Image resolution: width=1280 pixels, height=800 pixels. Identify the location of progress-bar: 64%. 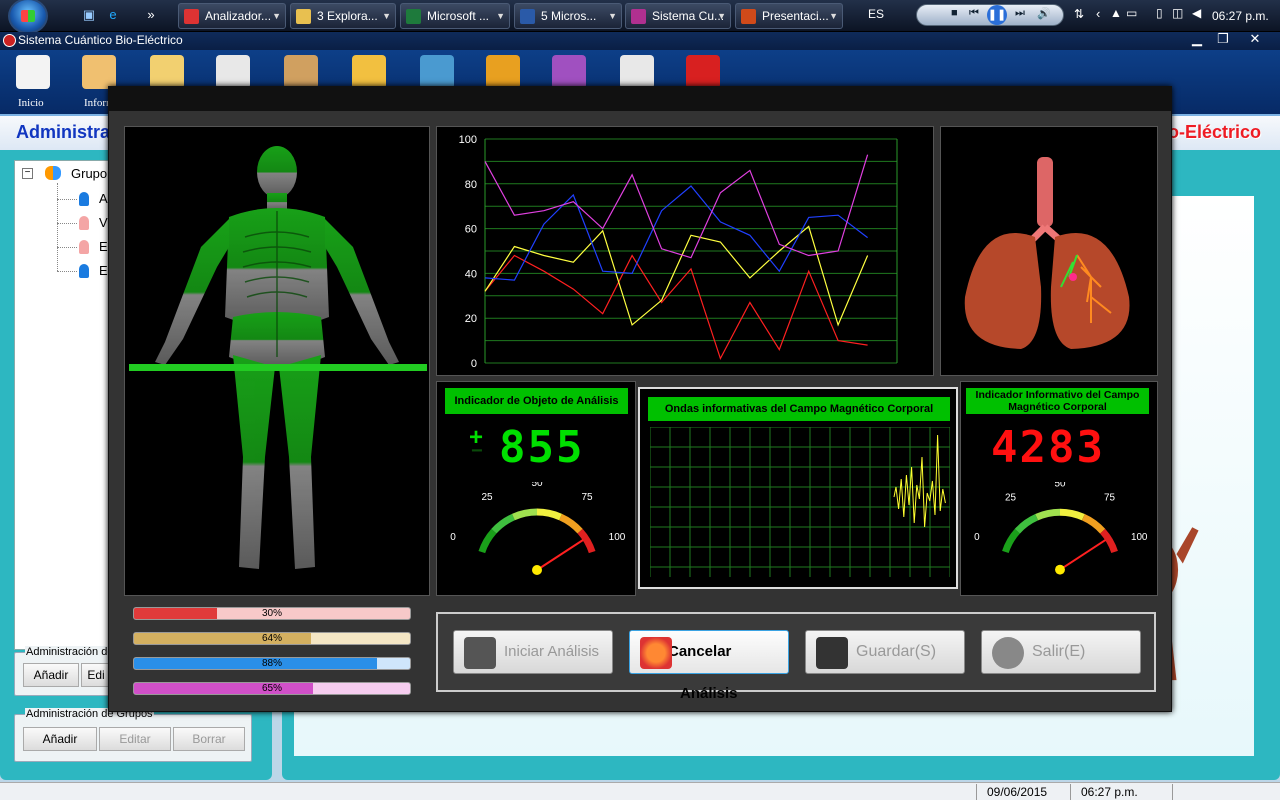
(272, 638).